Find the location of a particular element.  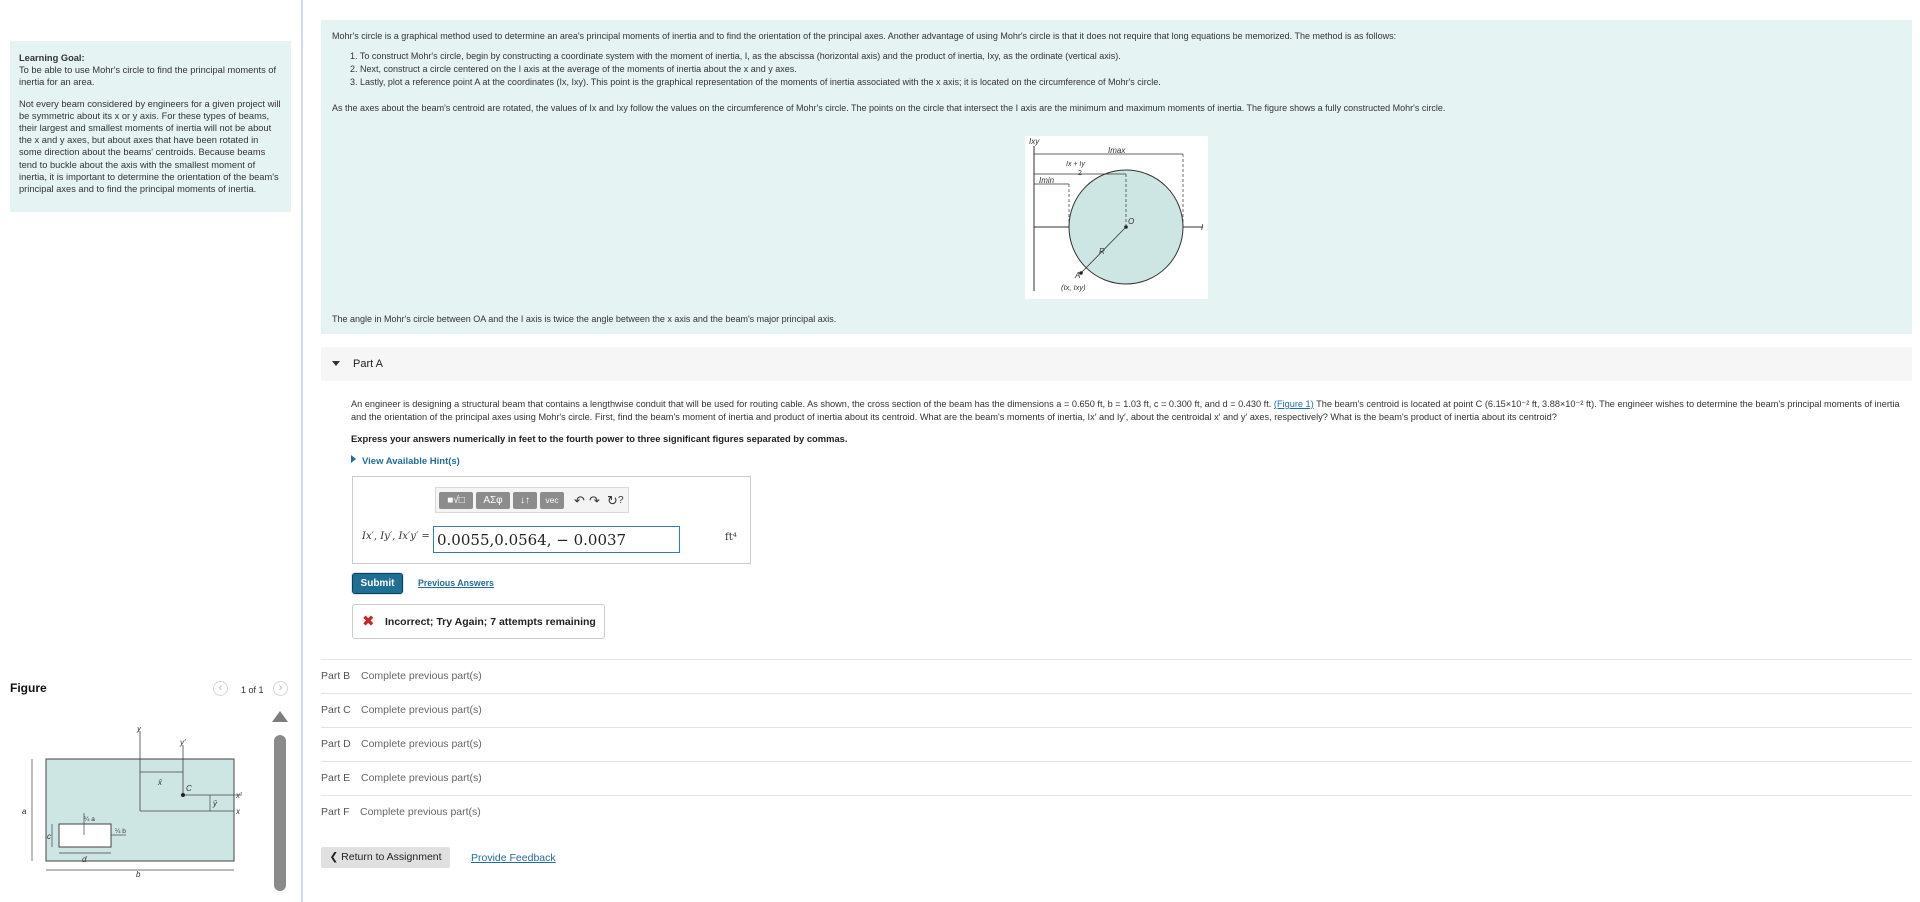

part-f-row: Part F Complete previous part(s) is located at coordinates (1116, 812).